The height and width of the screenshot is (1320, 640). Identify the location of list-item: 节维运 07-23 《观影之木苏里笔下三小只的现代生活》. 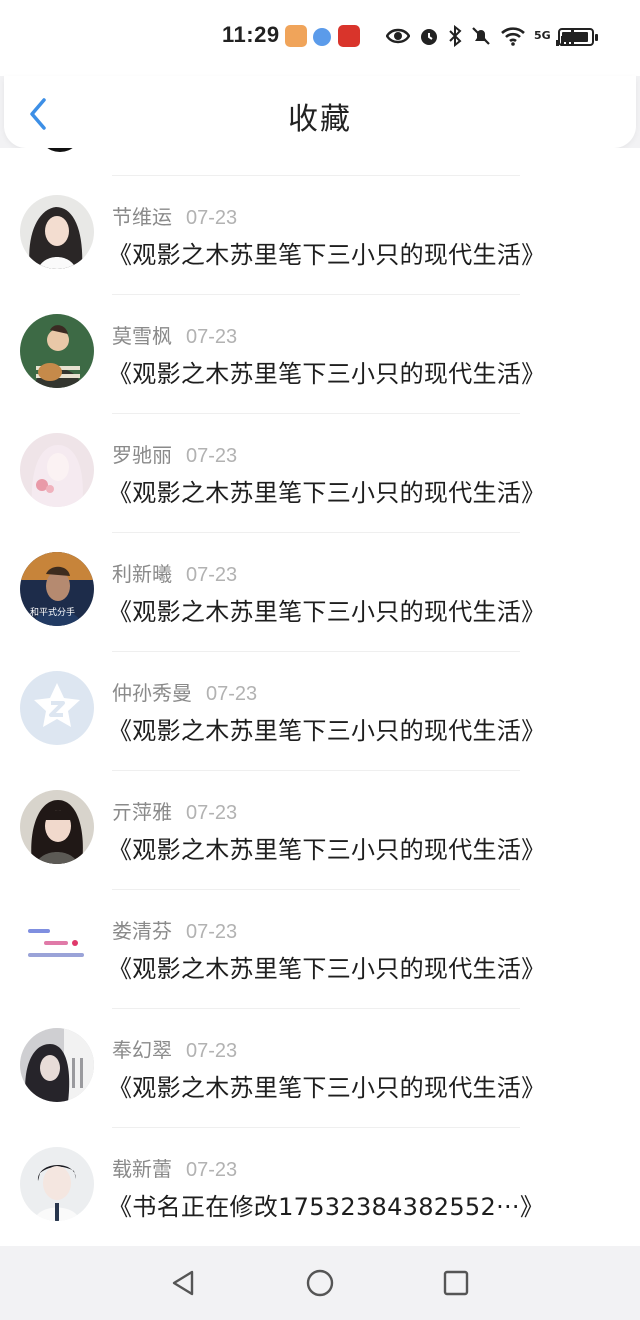
(320, 234).